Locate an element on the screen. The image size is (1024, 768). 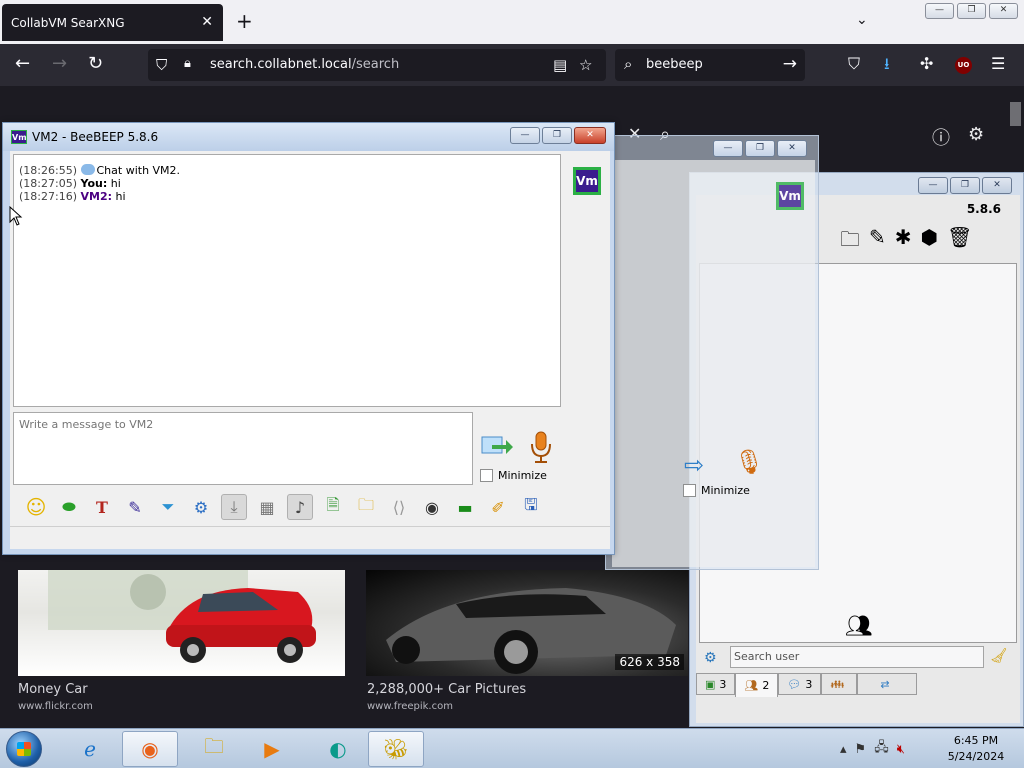
clear-search-broom-icon: 🧹︎ is located at coordinates (999, 656).